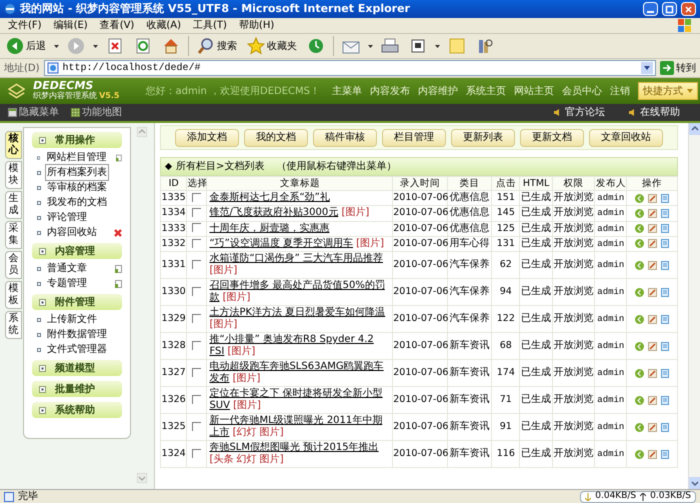  I want to click on sidebar-link: 附件数据管理, so click(77, 334).